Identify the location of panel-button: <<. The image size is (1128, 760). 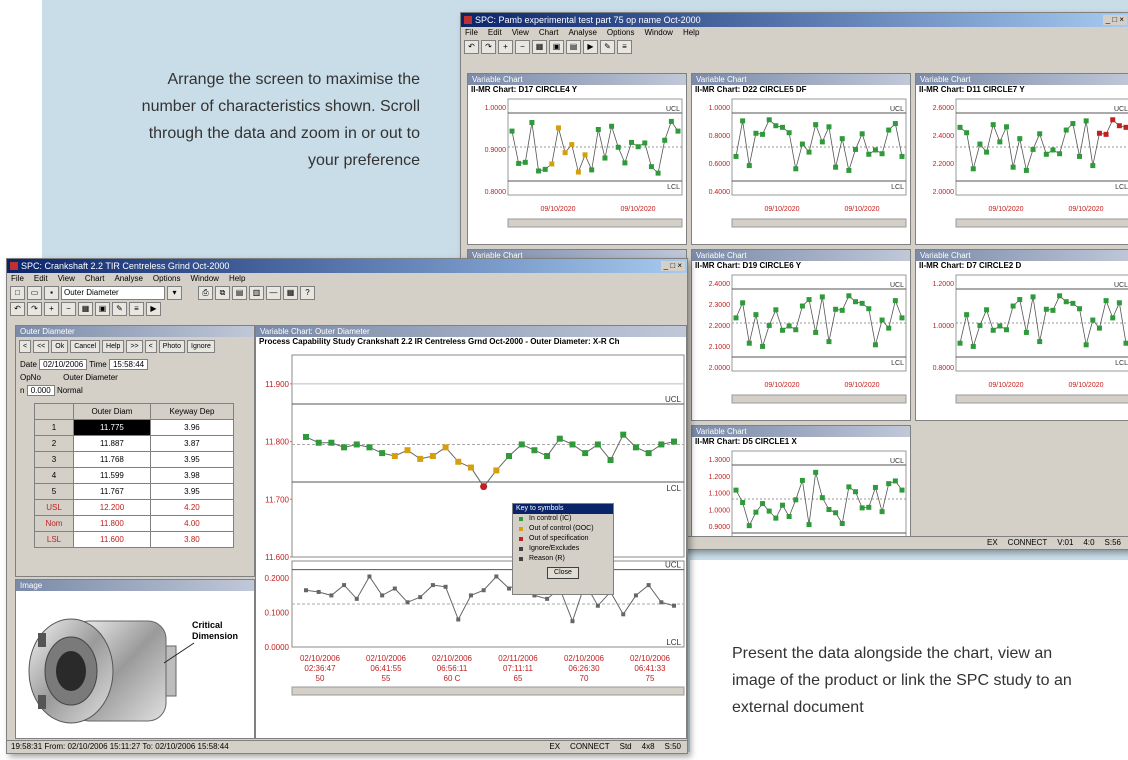
(41, 346).